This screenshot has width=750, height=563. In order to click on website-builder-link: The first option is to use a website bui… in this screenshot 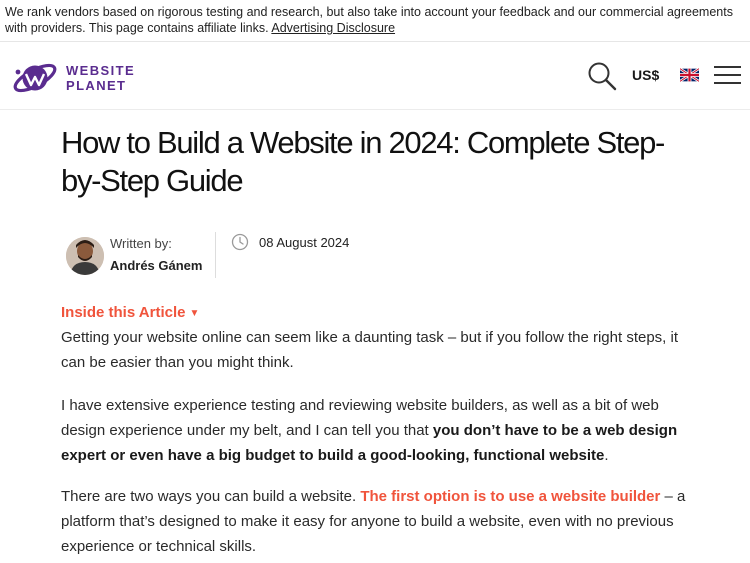, I will do `click(510, 496)`.